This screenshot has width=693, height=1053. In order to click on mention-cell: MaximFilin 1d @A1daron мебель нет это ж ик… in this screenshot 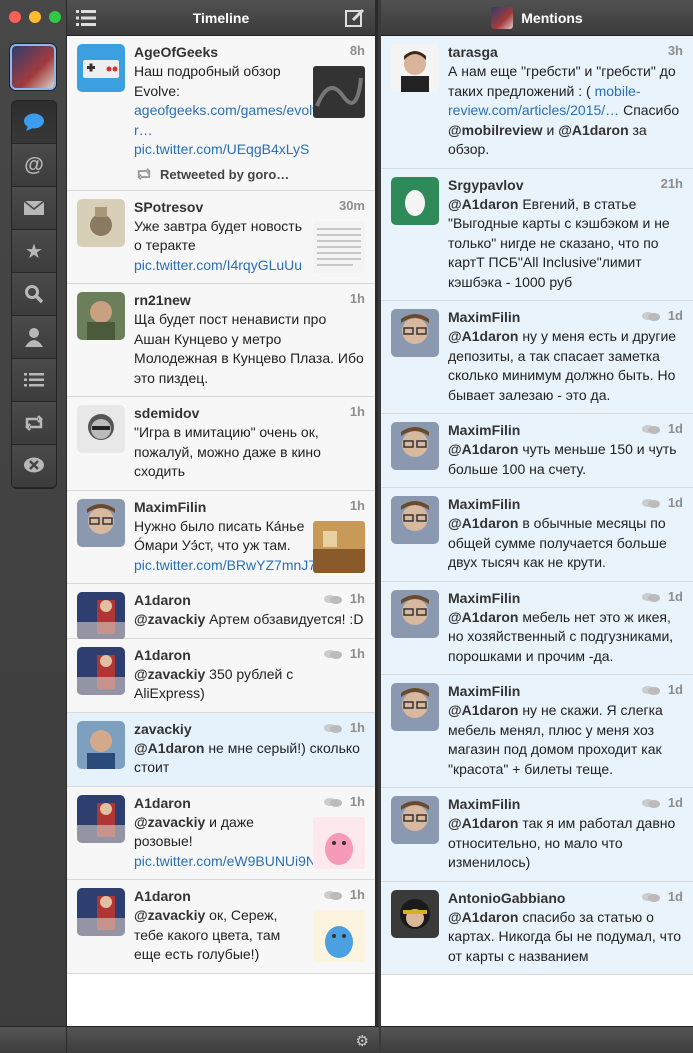, I will do `click(537, 628)`.